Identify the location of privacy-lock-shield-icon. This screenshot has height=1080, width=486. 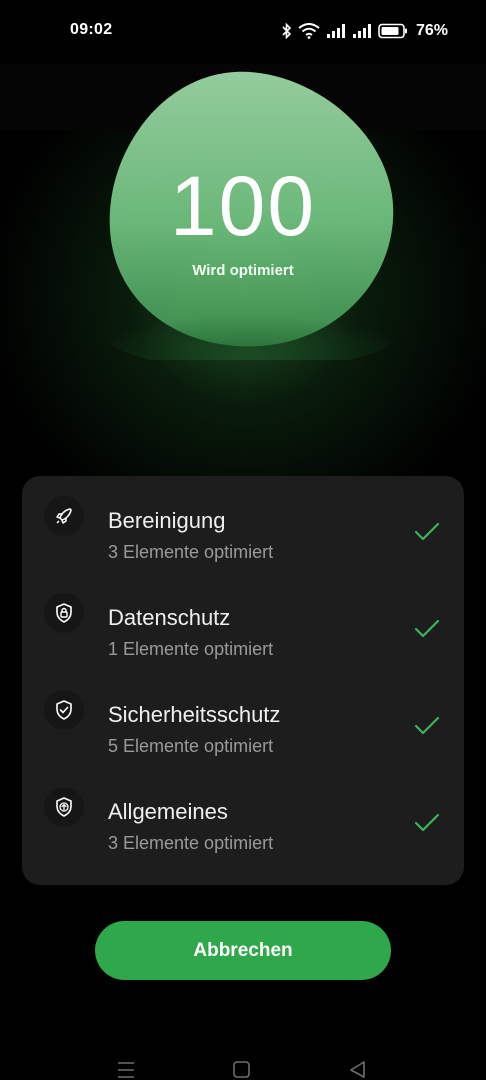
(64, 613).